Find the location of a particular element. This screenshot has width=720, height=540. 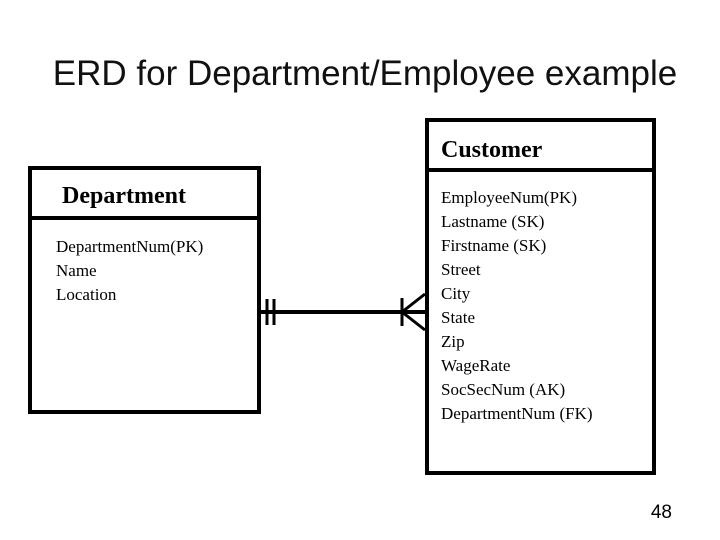

relationship-connector is located at coordinates (343, 312).